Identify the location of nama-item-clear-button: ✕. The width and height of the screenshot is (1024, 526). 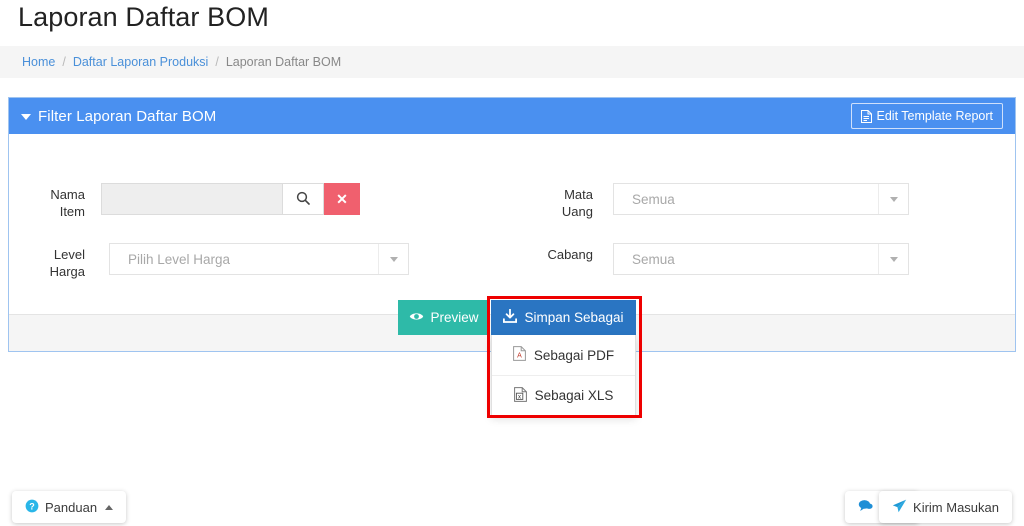
(342, 199).